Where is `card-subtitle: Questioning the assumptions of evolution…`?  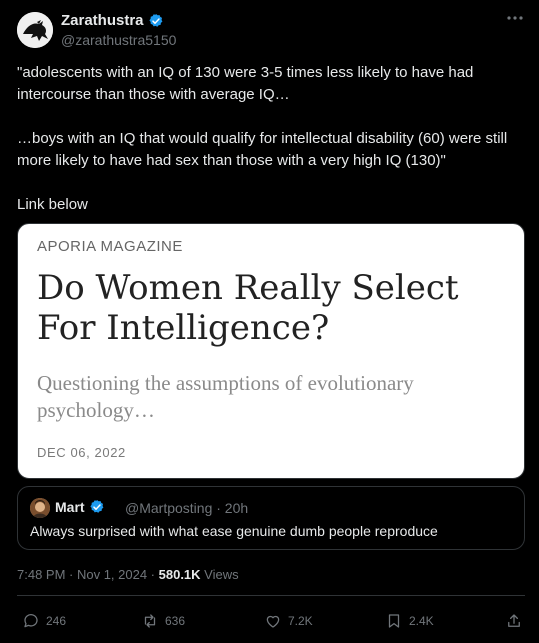 card-subtitle: Questioning the assumptions of evolution… is located at coordinates (225, 396).